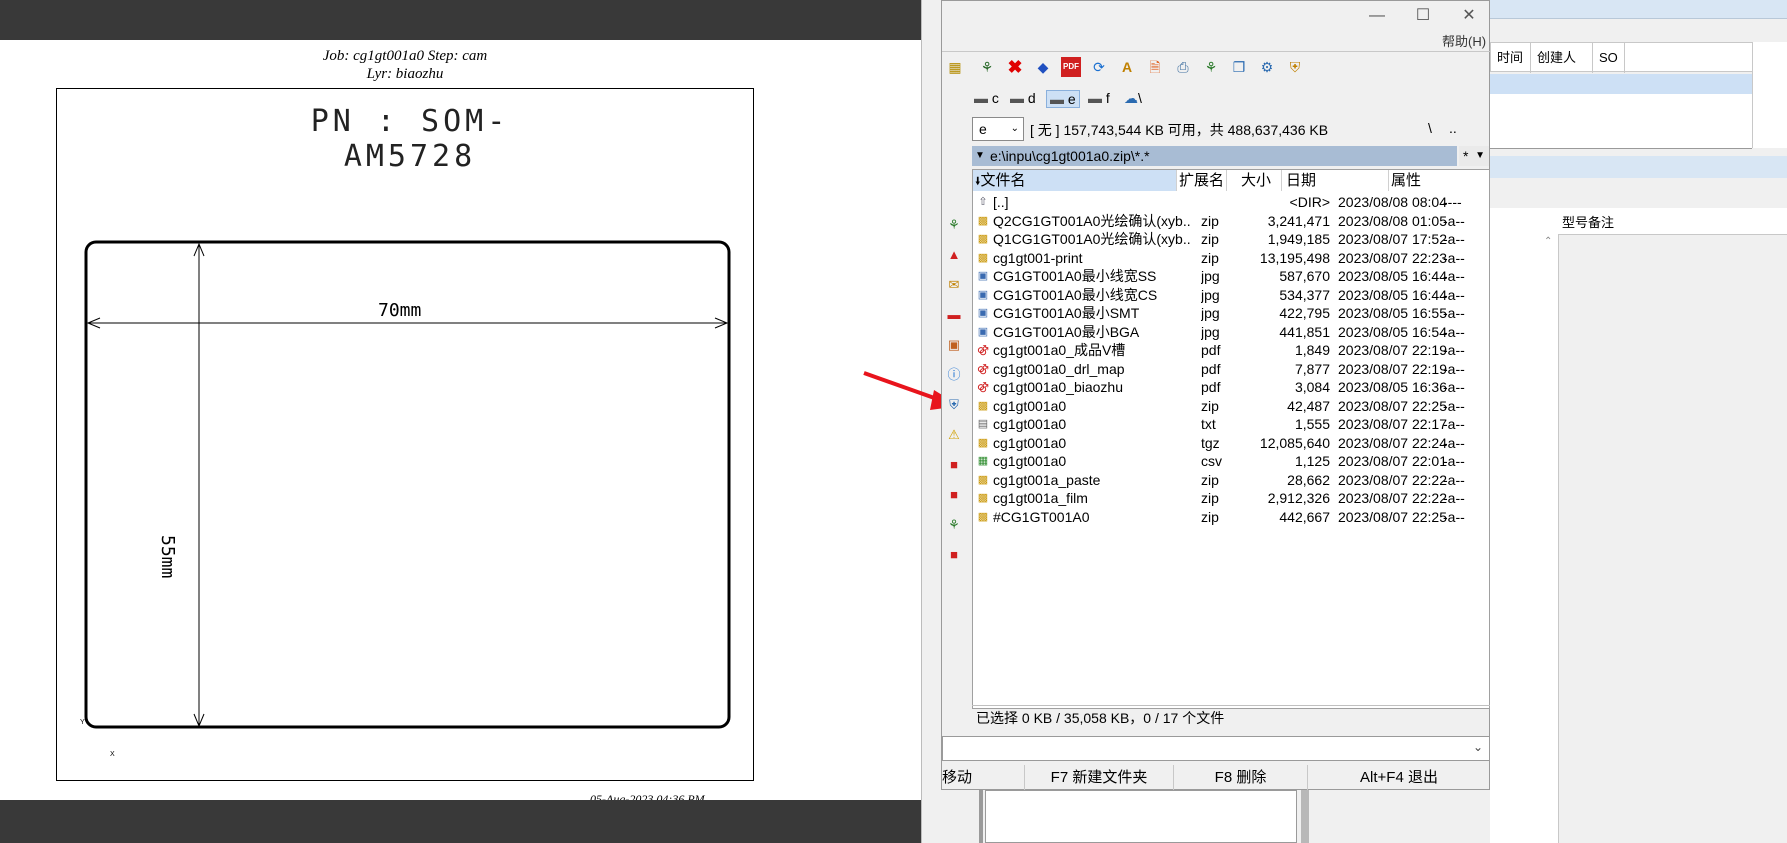 The height and width of the screenshot is (843, 1787). I want to click on bg-column-time: 时间, so click(1511, 58).